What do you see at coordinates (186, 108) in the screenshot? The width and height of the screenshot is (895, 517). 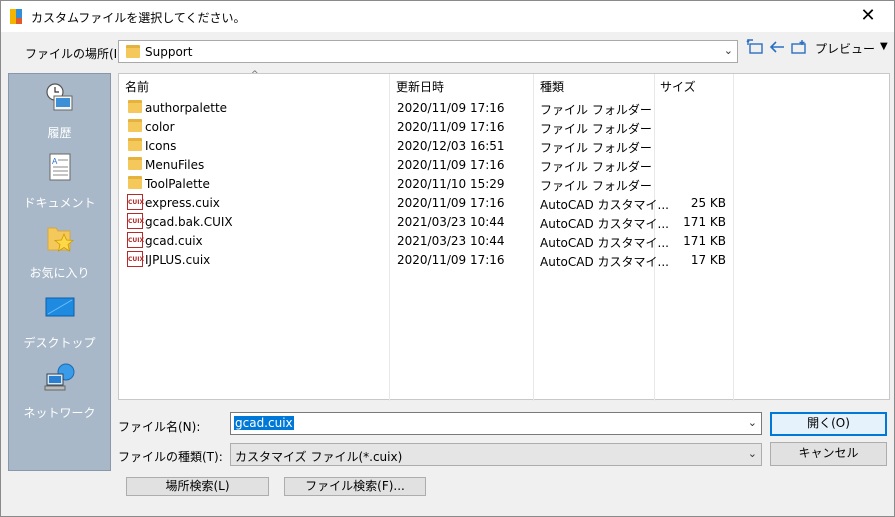 I see `file-name: authorpalette` at bounding box center [186, 108].